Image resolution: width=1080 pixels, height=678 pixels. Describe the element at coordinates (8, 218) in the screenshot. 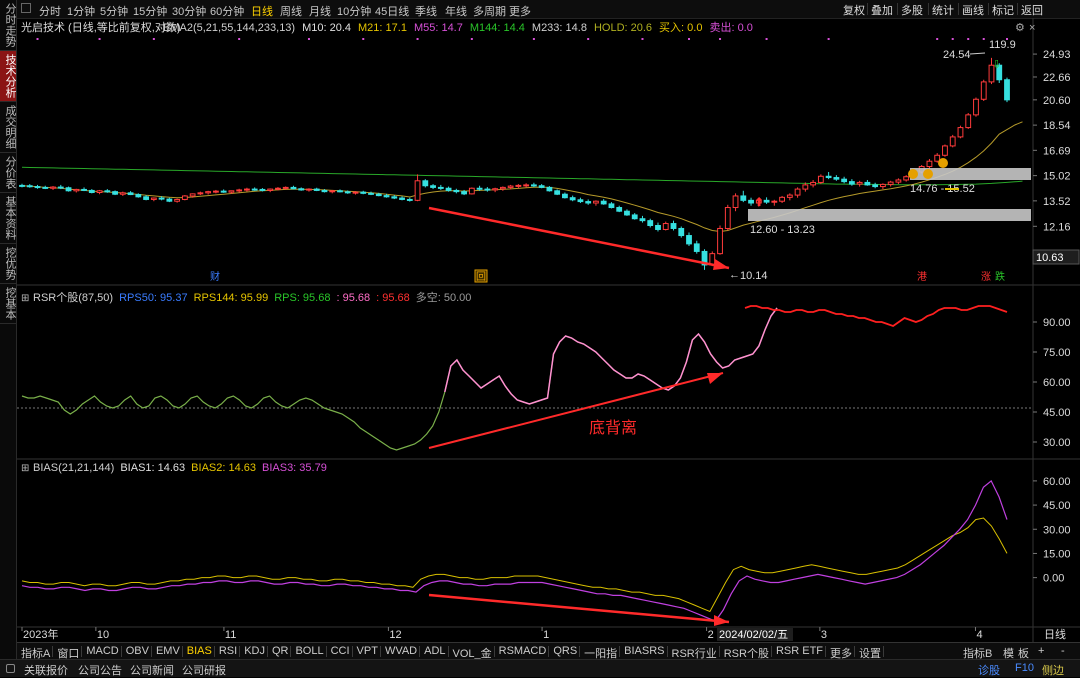

I see `vtab-4: 基本资料` at that location.